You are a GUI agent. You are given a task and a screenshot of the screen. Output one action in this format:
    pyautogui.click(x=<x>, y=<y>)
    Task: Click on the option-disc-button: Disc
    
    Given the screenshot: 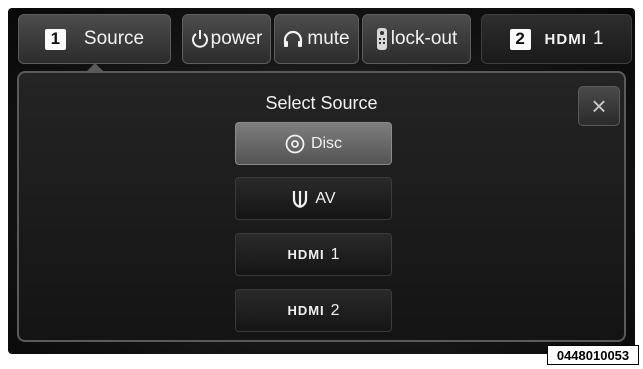 What is the action you would take?
    pyautogui.click(x=313, y=143)
    